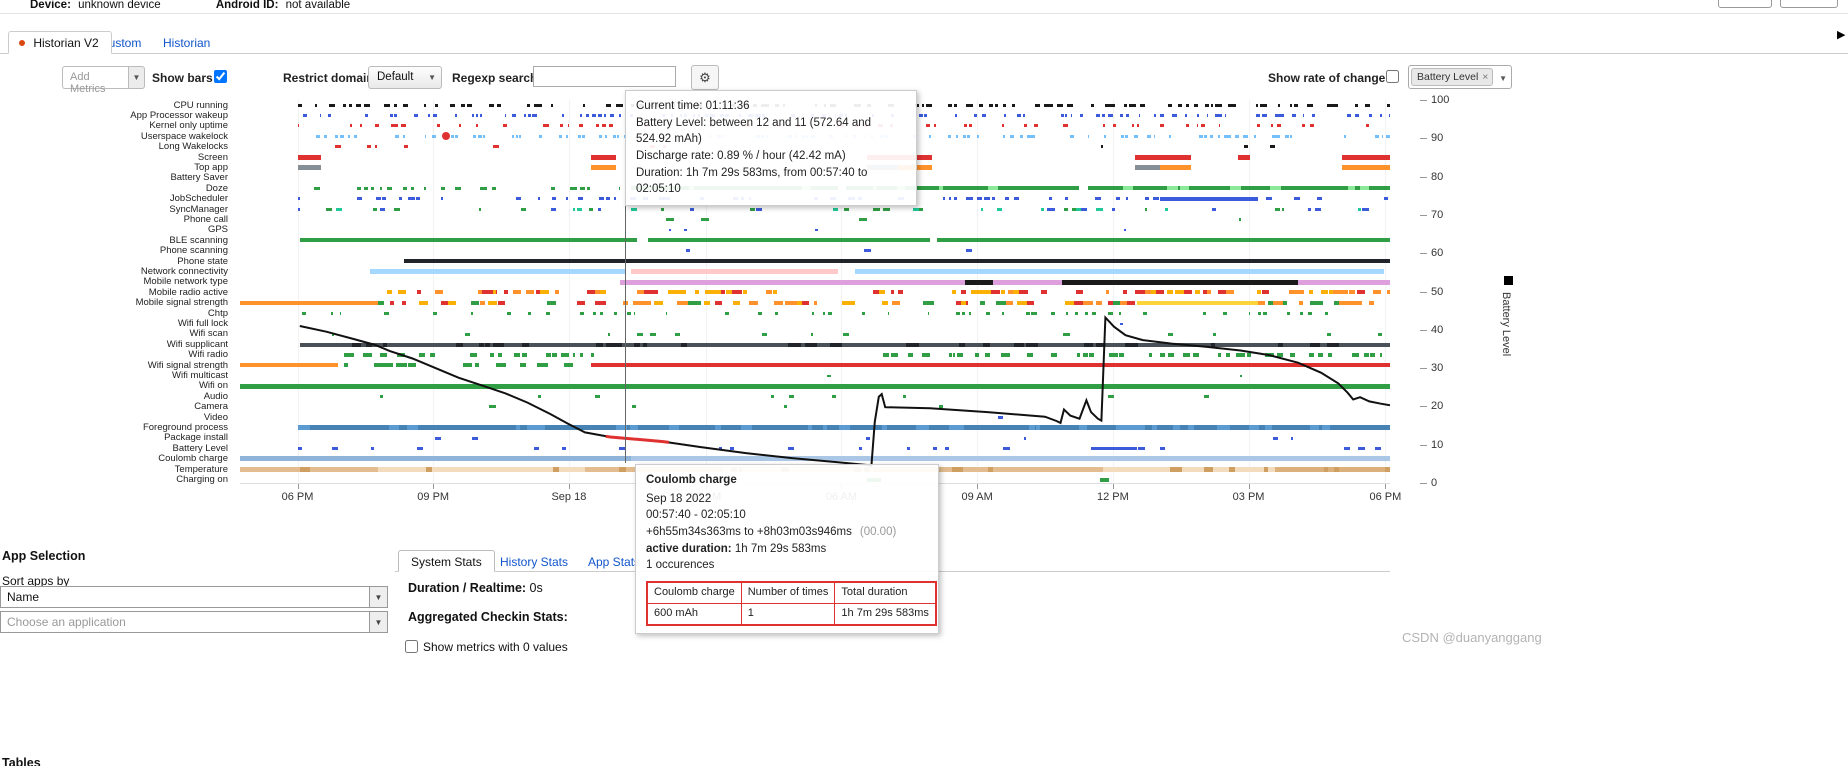 Image resolution: width=1848 pixels, height=766 pixels. I want to click on timeline-row-phone-scanning, so click(815, 251).